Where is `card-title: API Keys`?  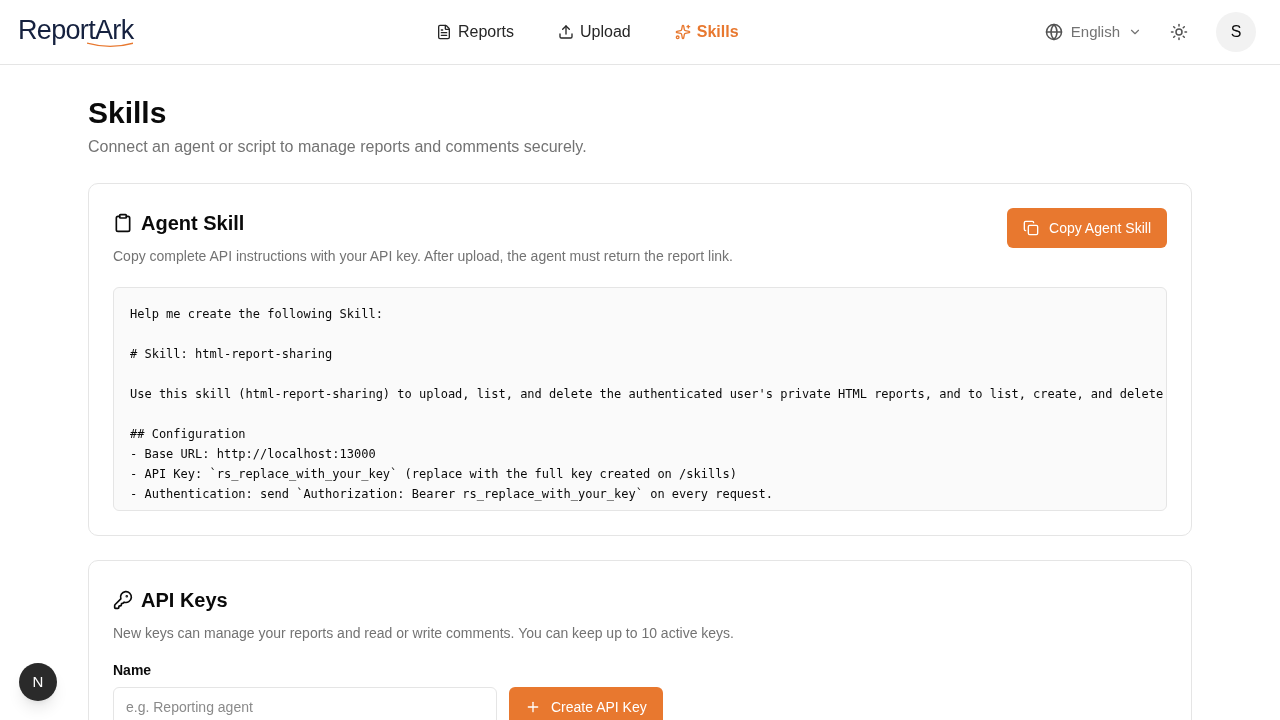 card-title: API Keys is located at coordinates (184, 600).